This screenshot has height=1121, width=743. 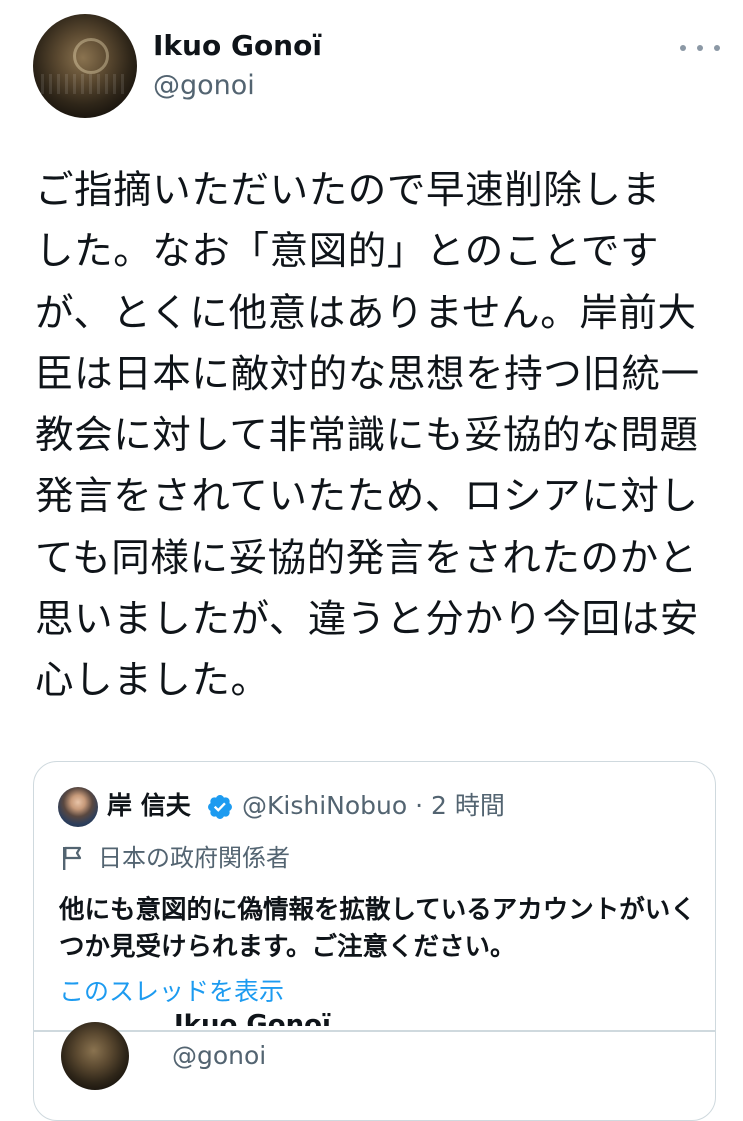 What do you see at coordinates (220, 807) in the screenshot?
I see `verified-badge-icon` at bounding box center [220, 807].